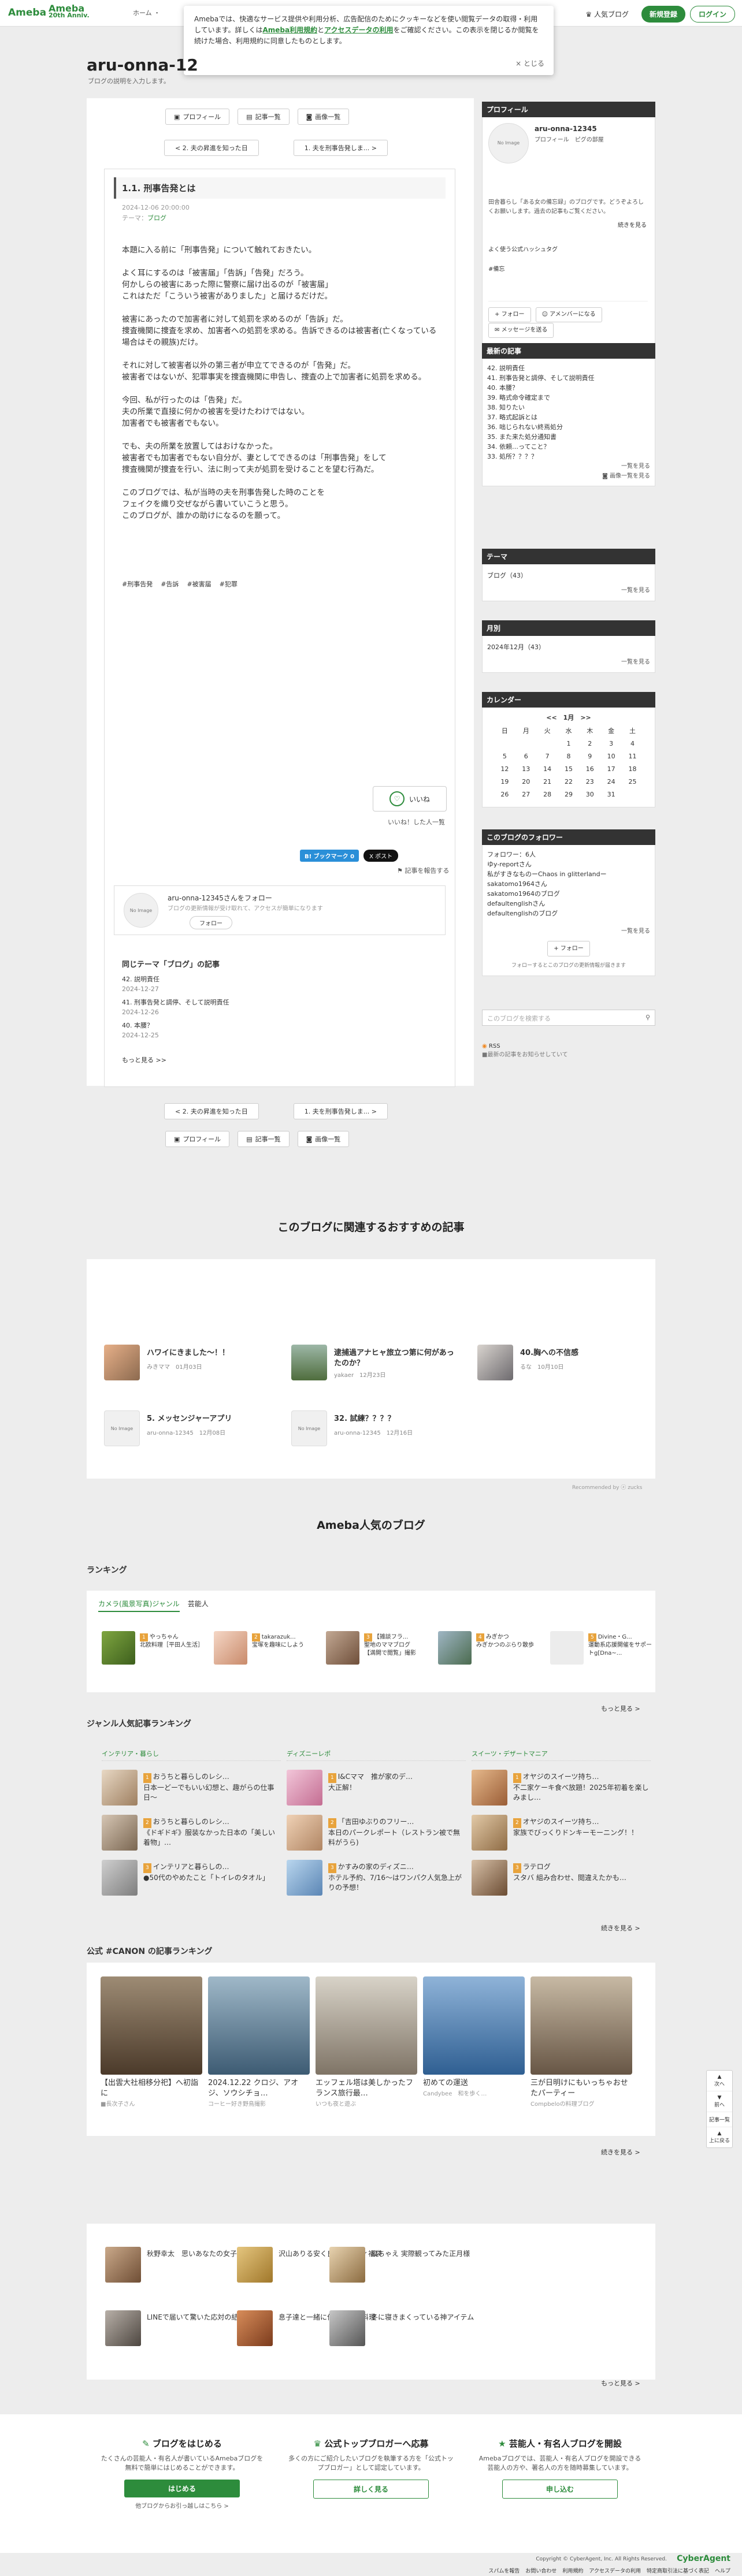 The image size is (742, 2576). Describe the element at coordinates (568, 447) in the screenshot. I see `sidebar-recent-item: 34. 依頼…ってこと？` at that location.